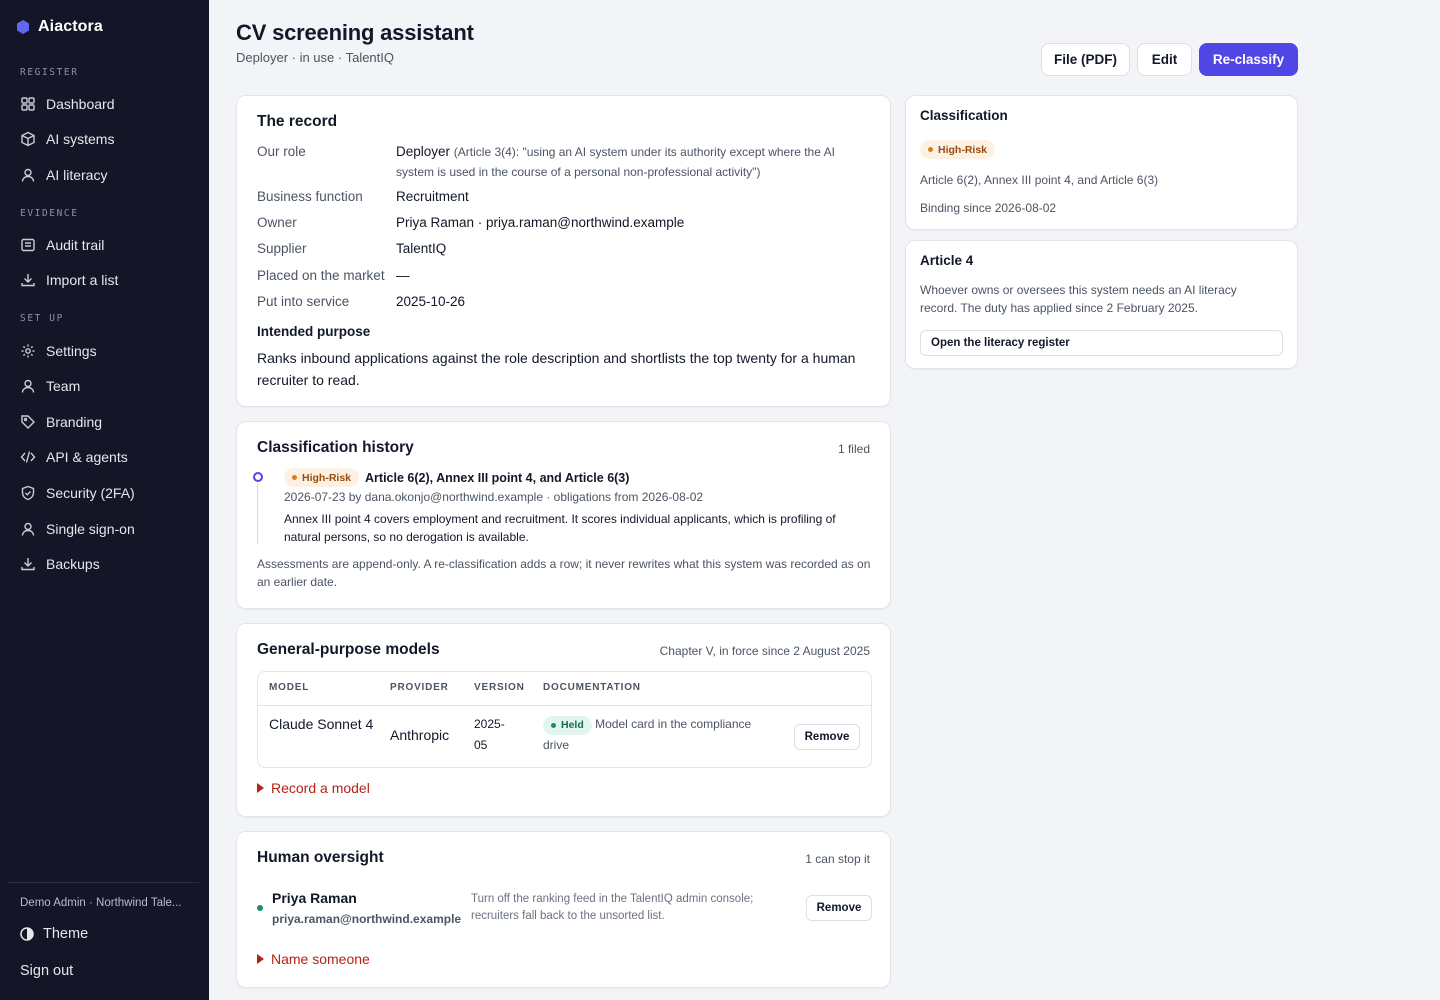  Describe the element at coordinates (431, 301) in the screenshot. I see `field-value: 2025-10-26` at that location.